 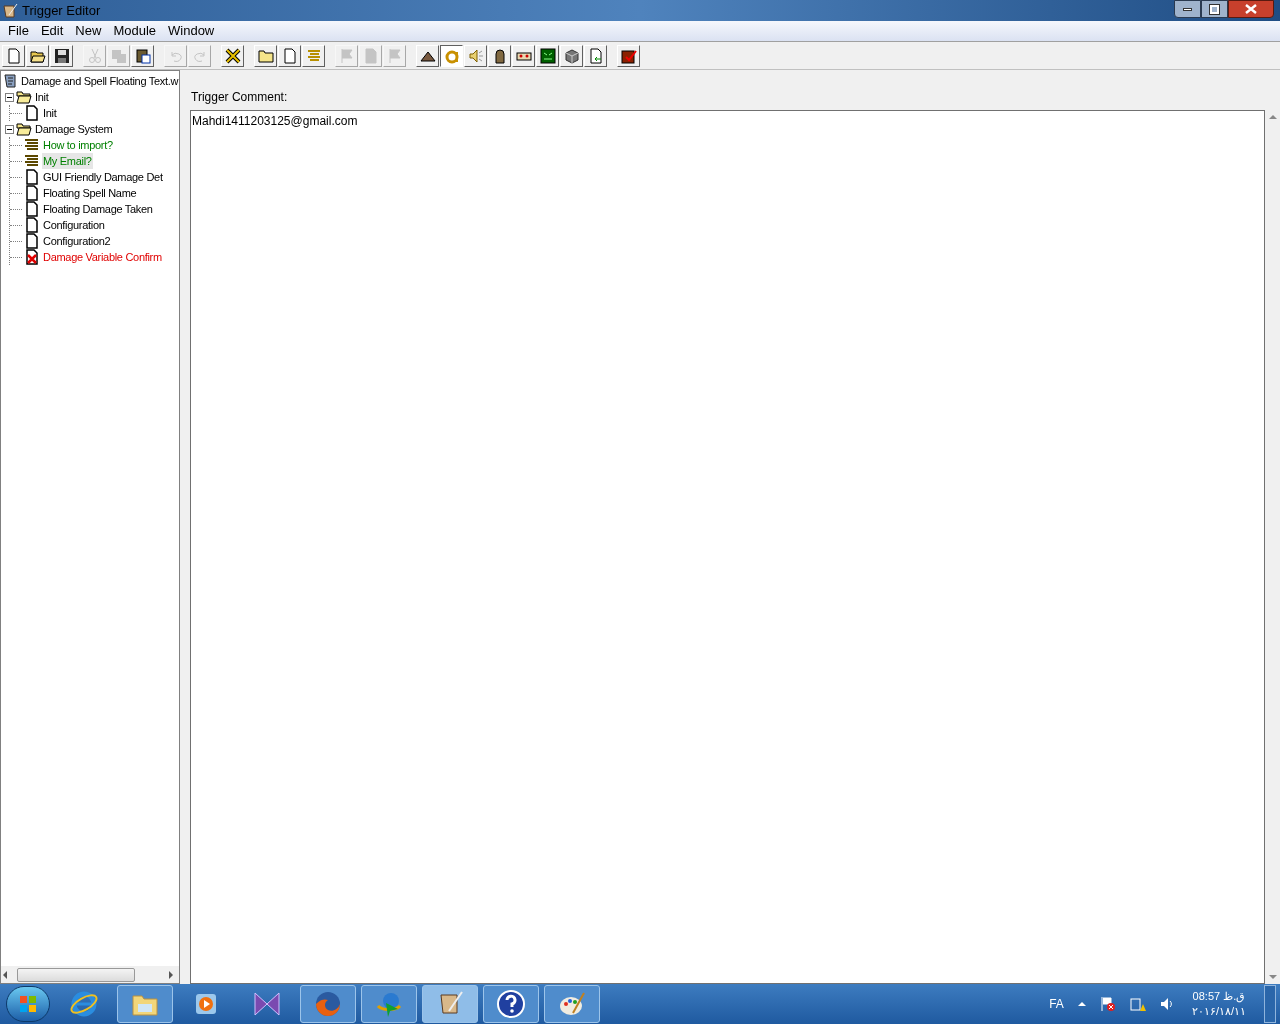 What do you see at coordinates (1214, 9) in the screenshot?
I see `restore-button` at bounding box center [1214, 9].